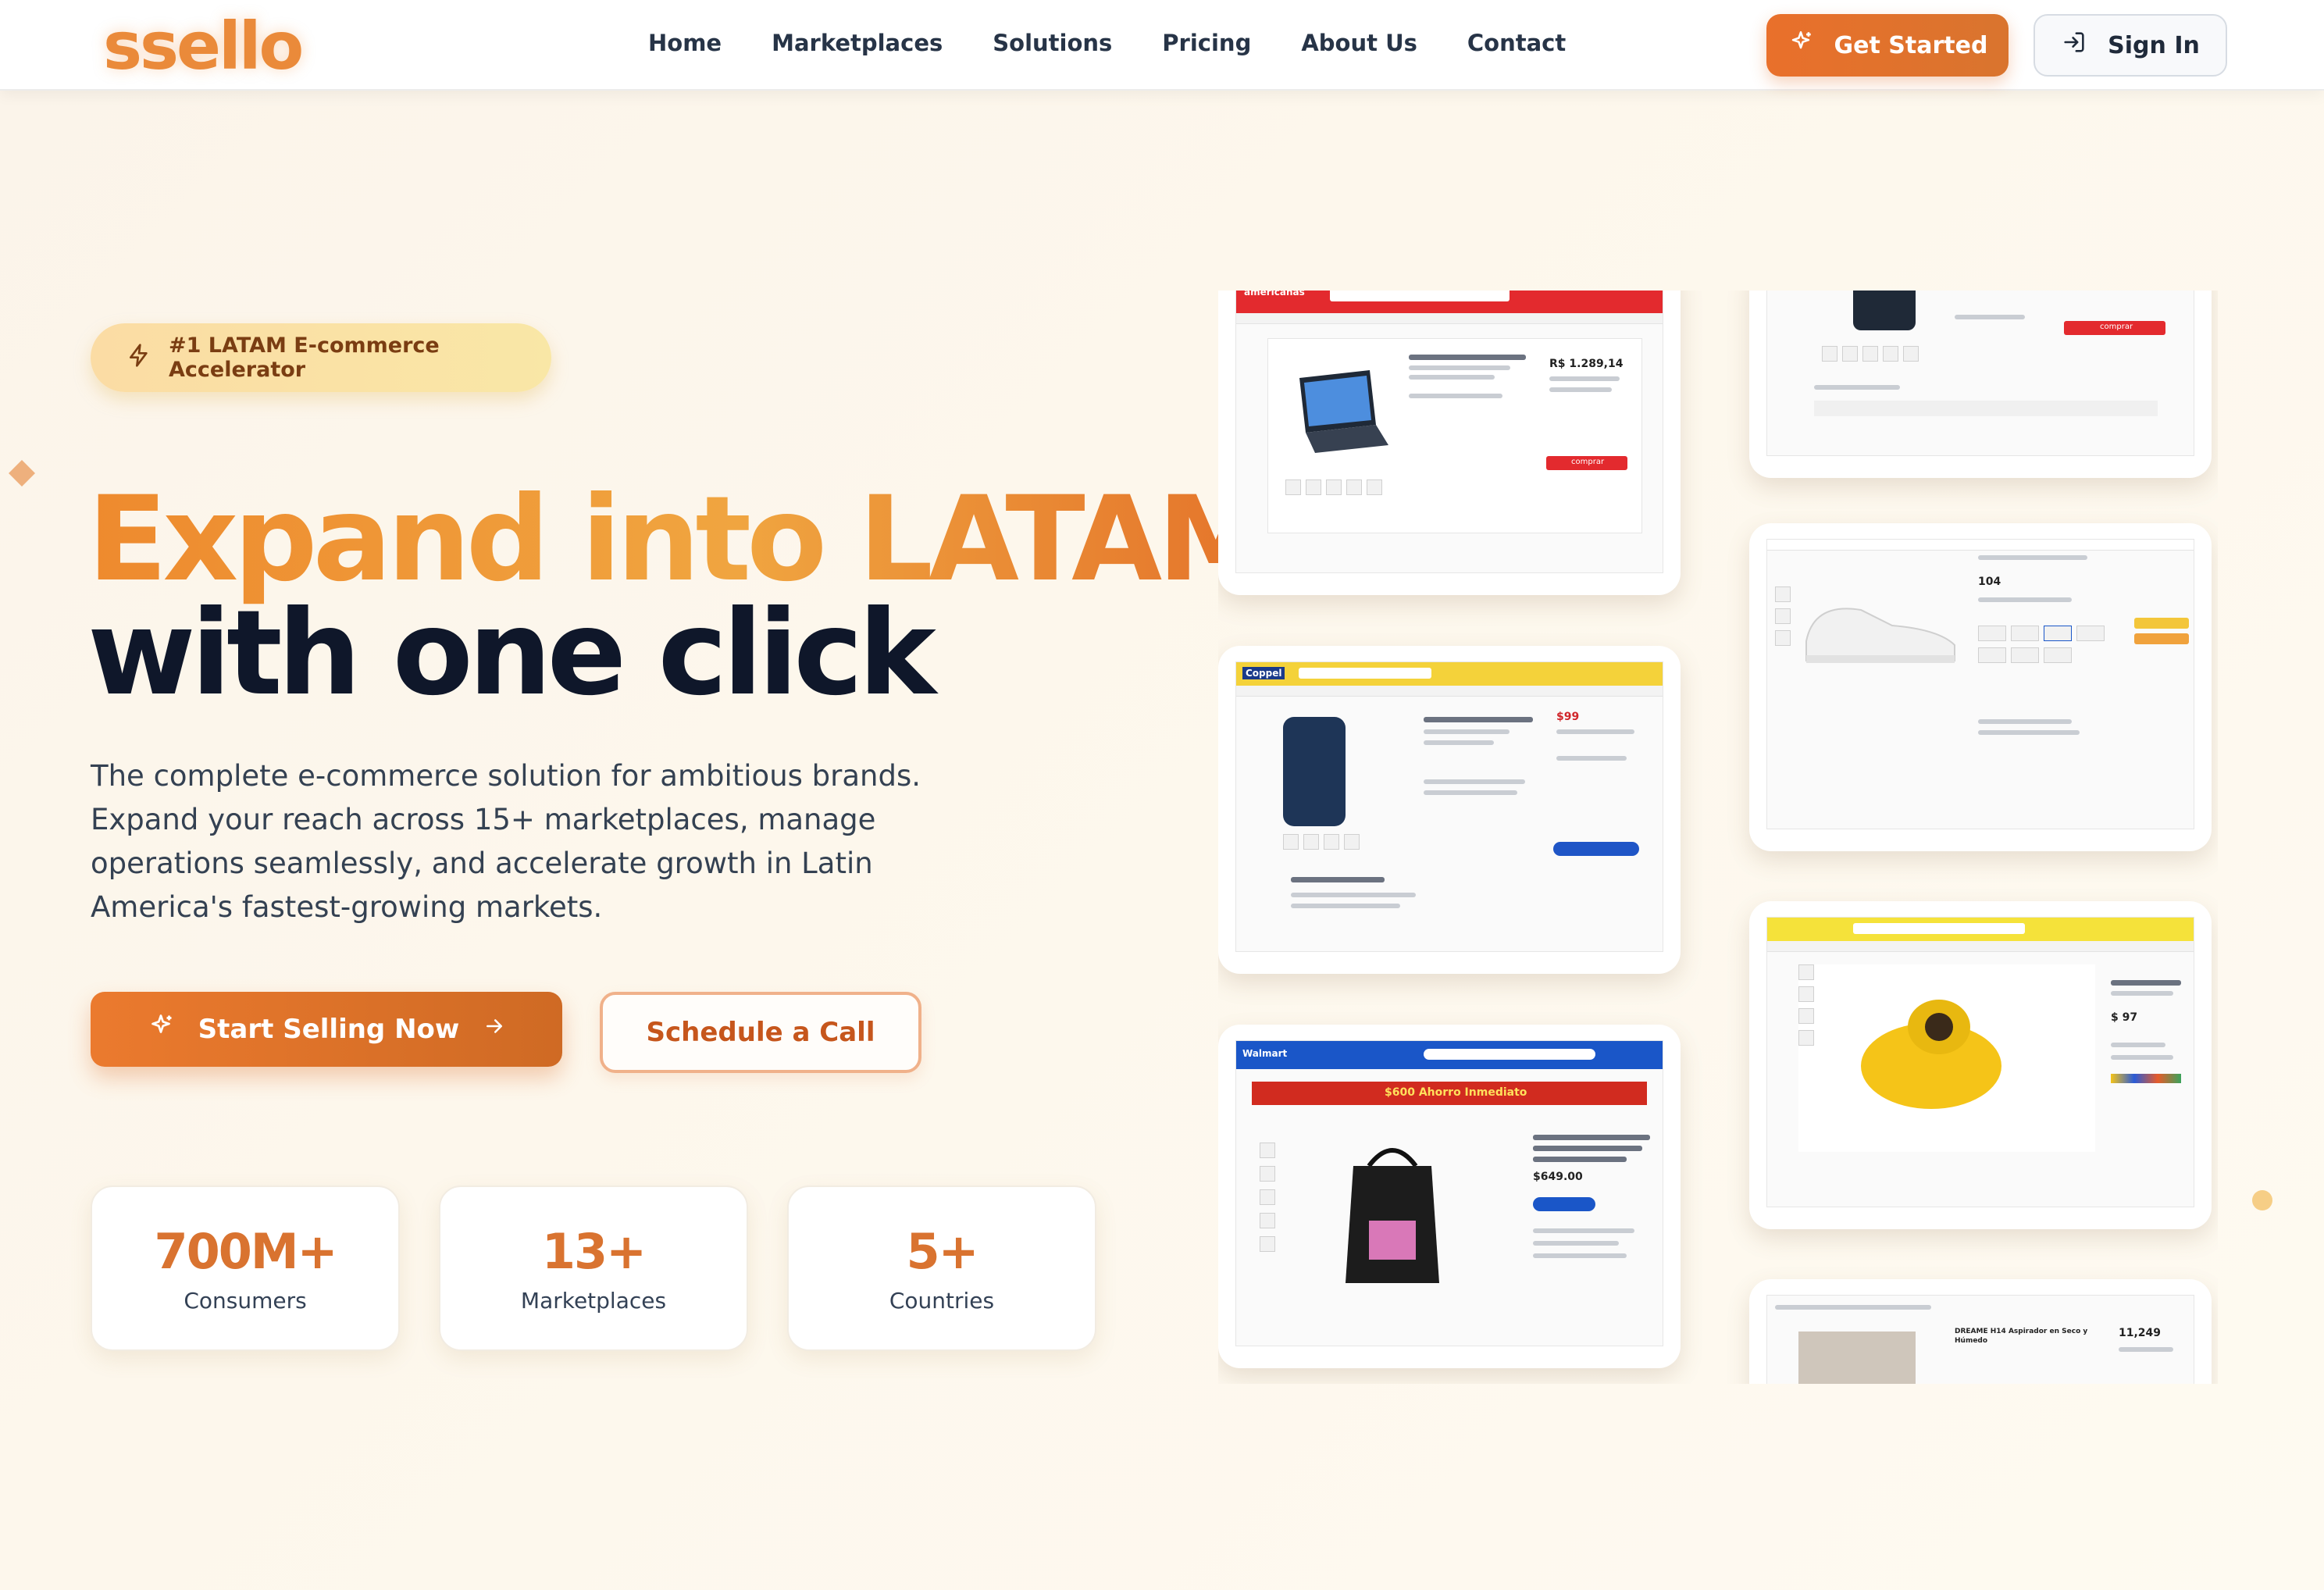  I want to click on start-selling-button: Start Selling Now, so click(326, 1029).